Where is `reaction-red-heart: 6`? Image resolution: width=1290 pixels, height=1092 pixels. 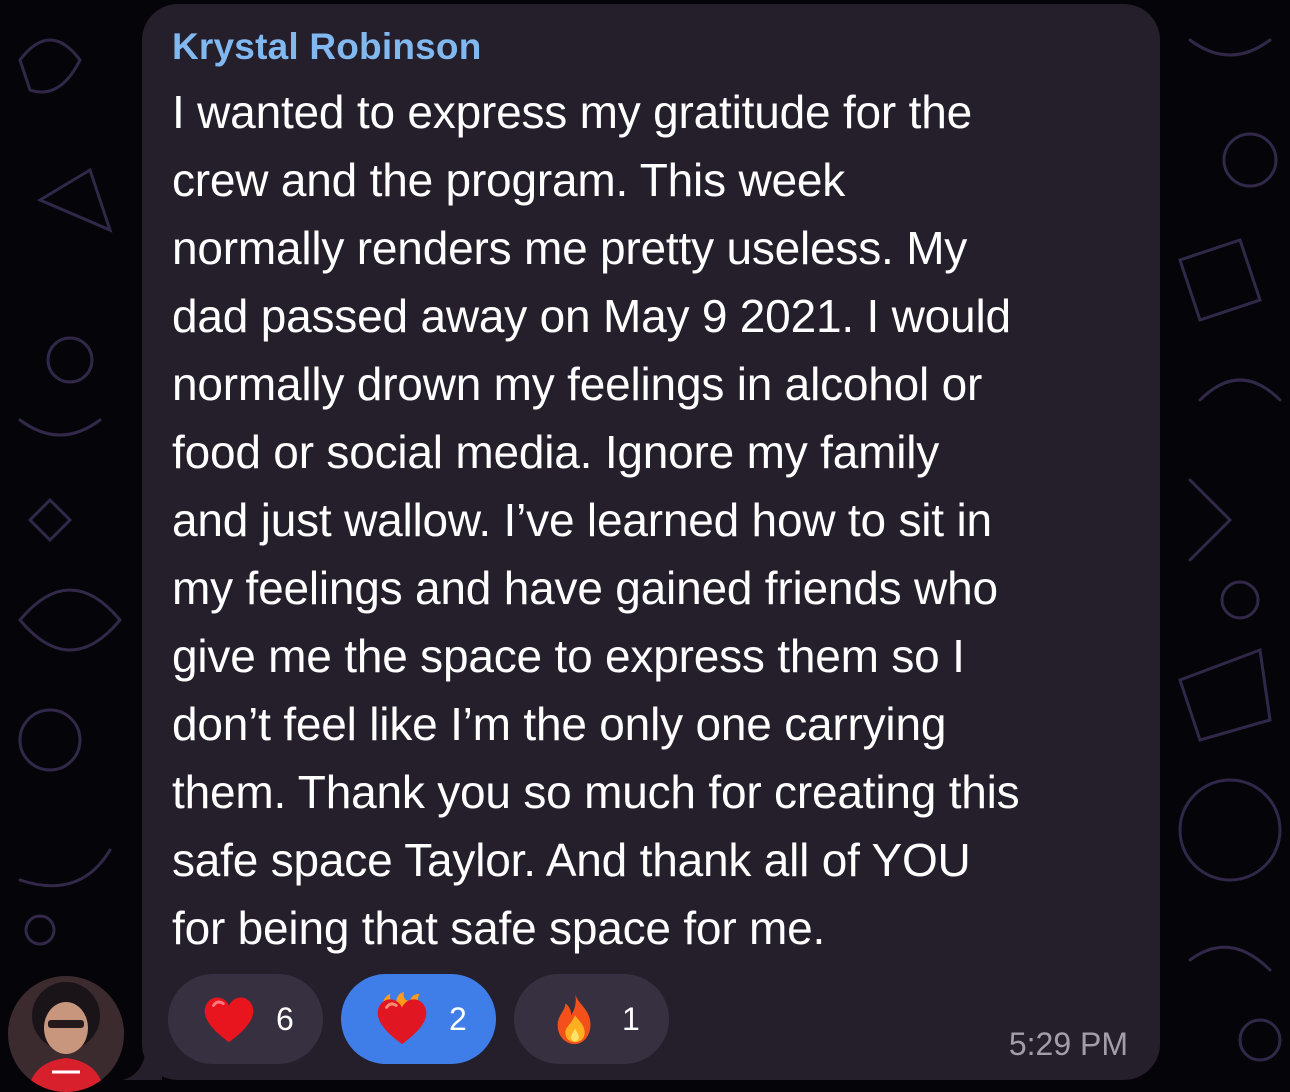 reaction-red-heart: 6 is located at coordinates (245, 1019).